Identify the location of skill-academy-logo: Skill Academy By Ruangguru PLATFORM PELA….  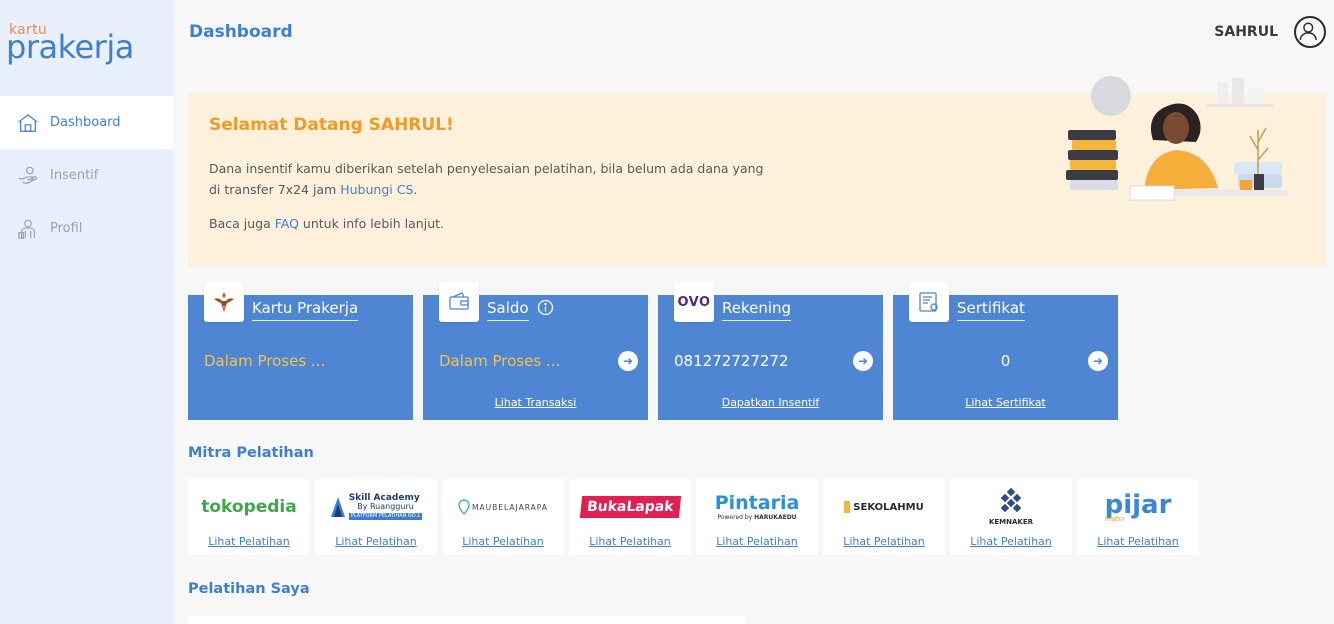
(376, 507).